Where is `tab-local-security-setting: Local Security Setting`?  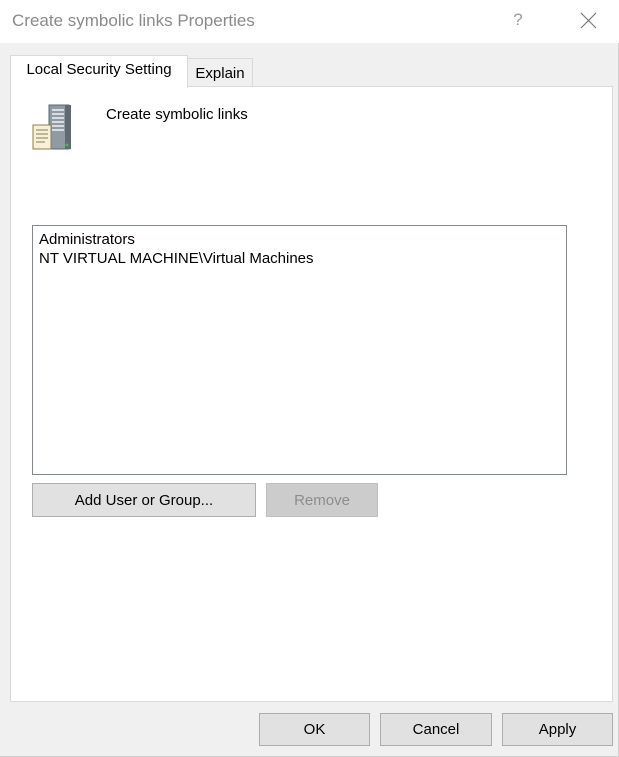 tab-local-security-setting: Local Security Setting is located at coordinates (99, 71).